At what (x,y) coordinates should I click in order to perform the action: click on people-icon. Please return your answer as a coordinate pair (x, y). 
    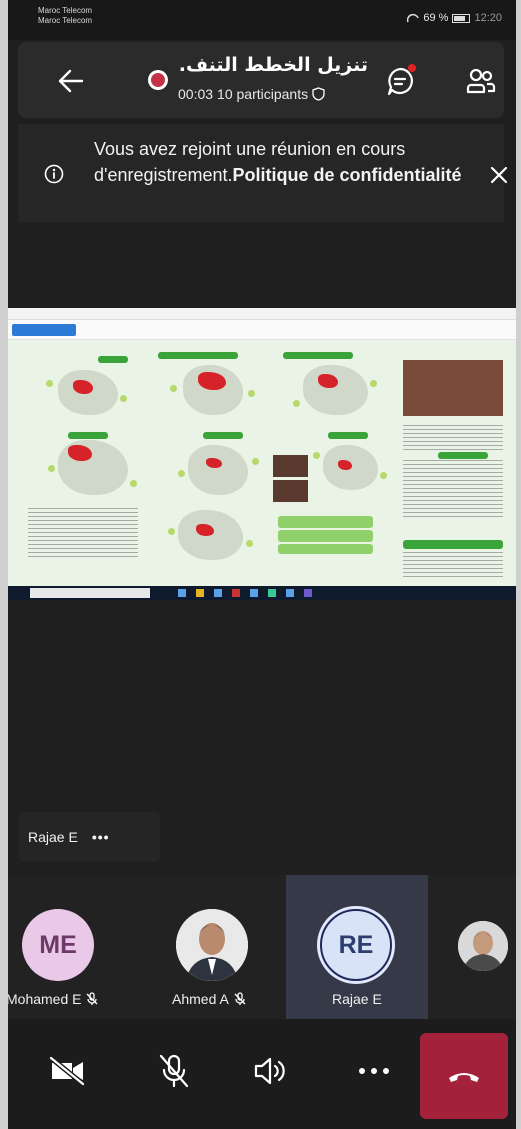
    Looking at the image, I should click on (481, 81).